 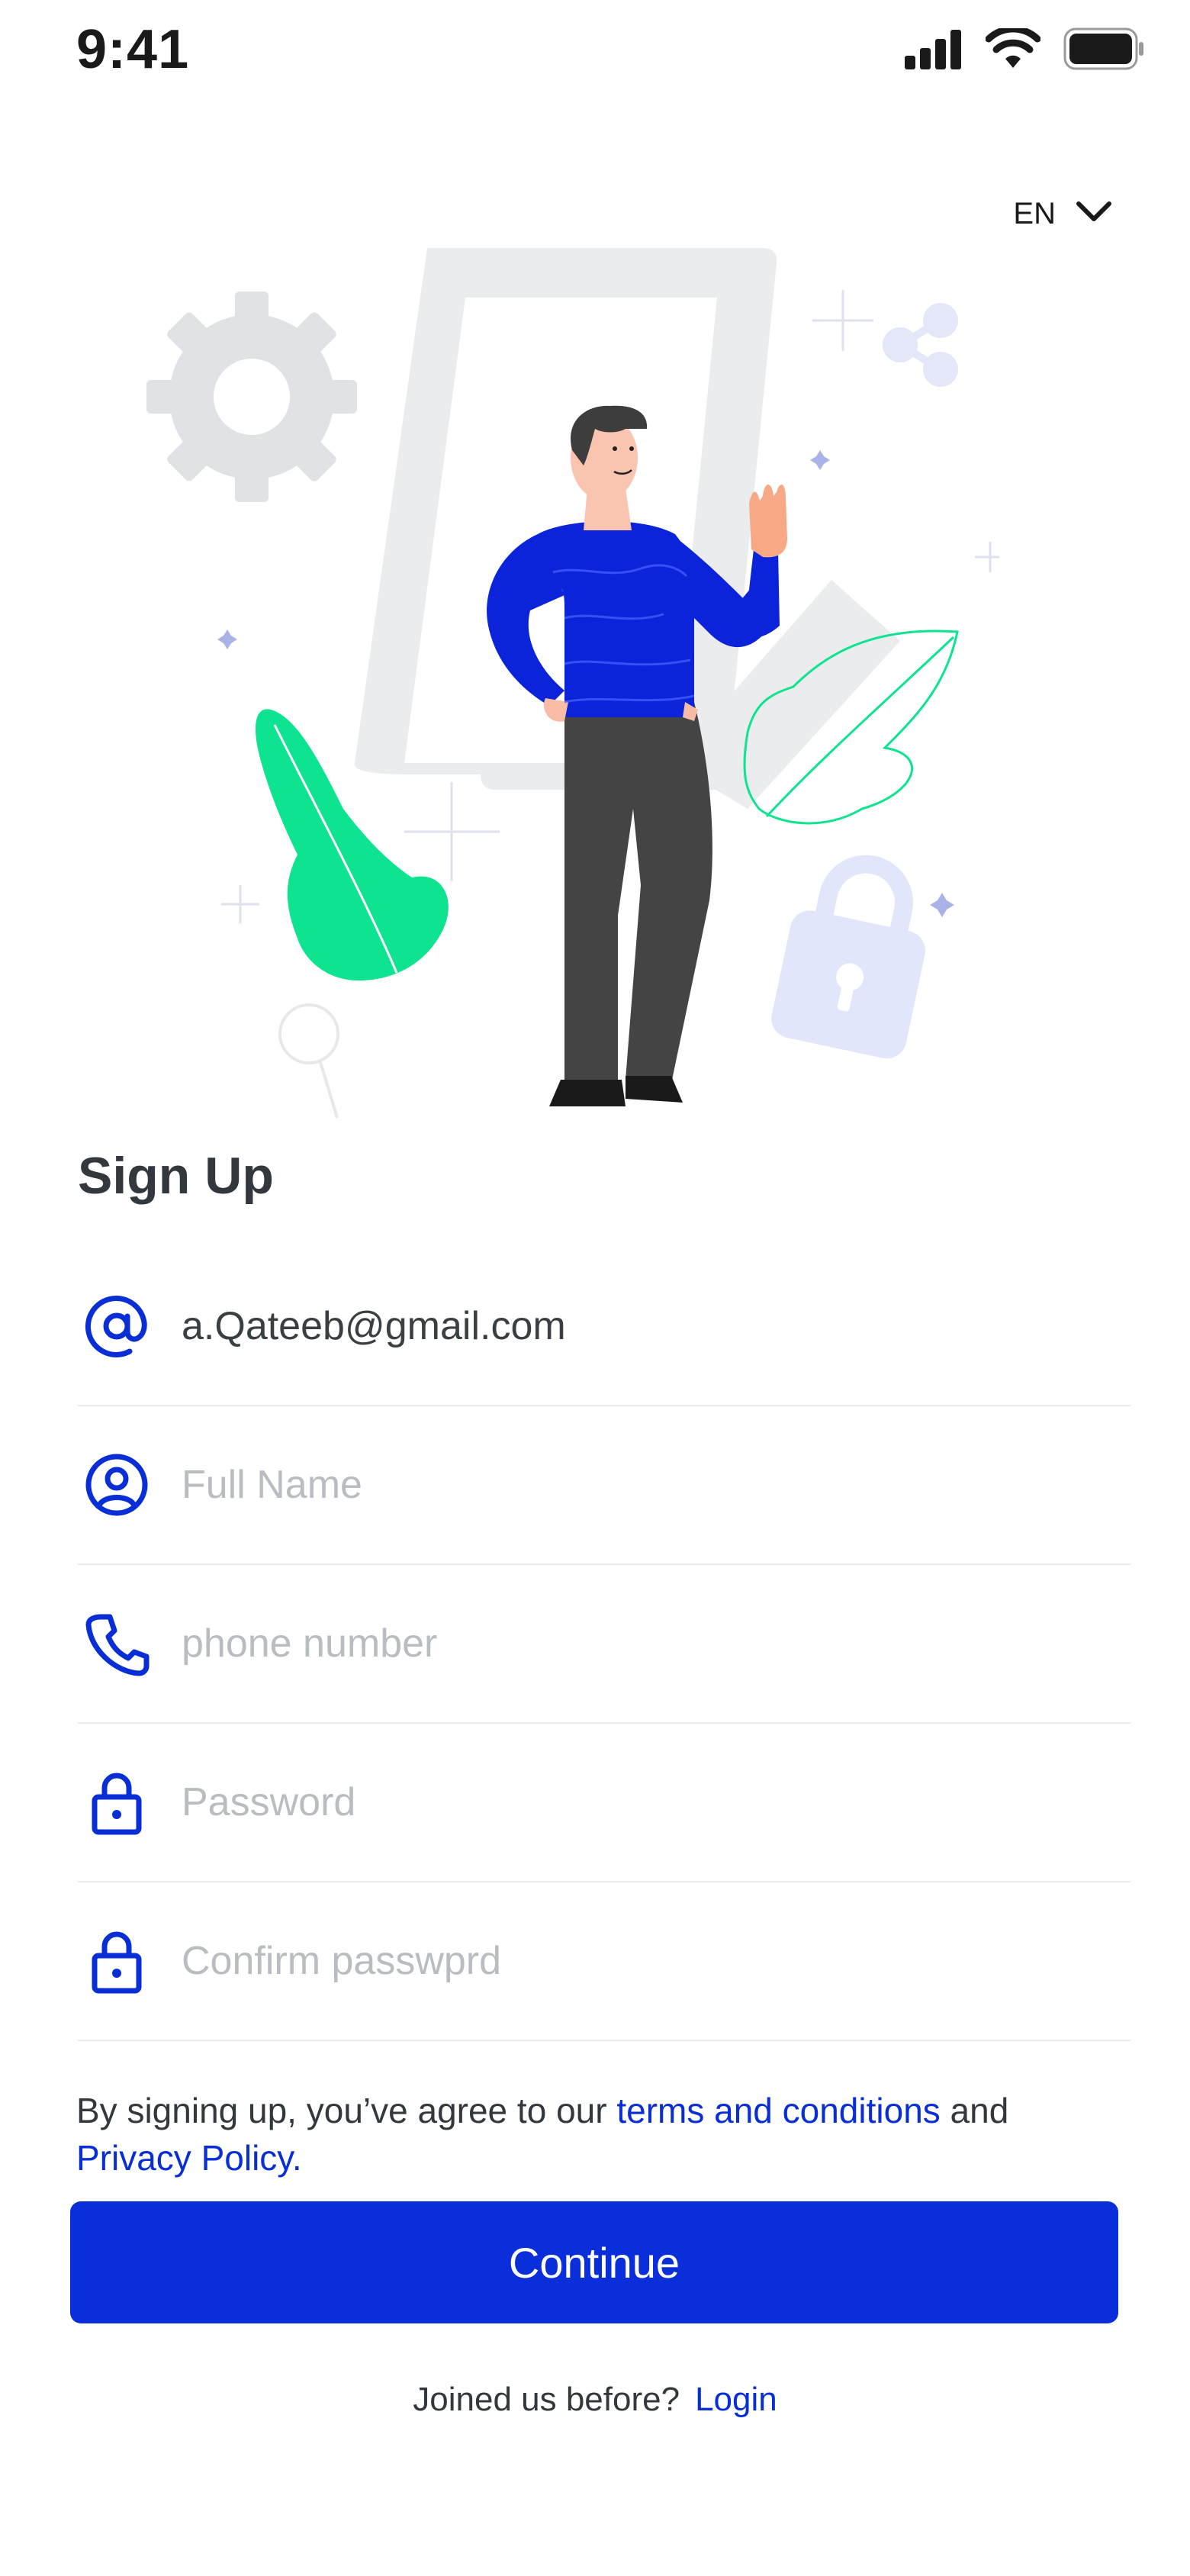 I want to click on password-field-row, so click(x=604, y=1803).